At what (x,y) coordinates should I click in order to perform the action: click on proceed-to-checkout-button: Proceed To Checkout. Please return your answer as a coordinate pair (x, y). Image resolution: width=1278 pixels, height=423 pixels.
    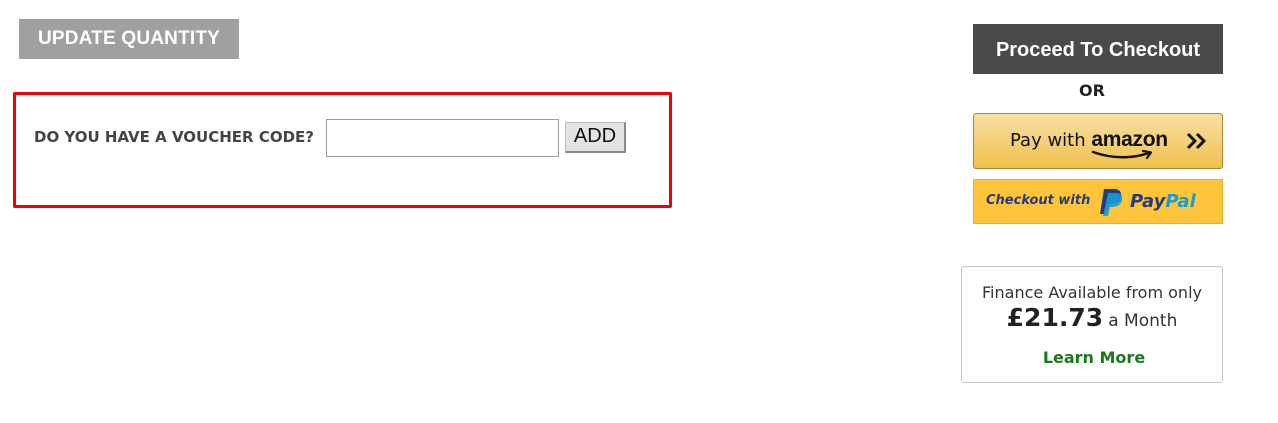
    Looking at the image, I should click on (1098, 49).